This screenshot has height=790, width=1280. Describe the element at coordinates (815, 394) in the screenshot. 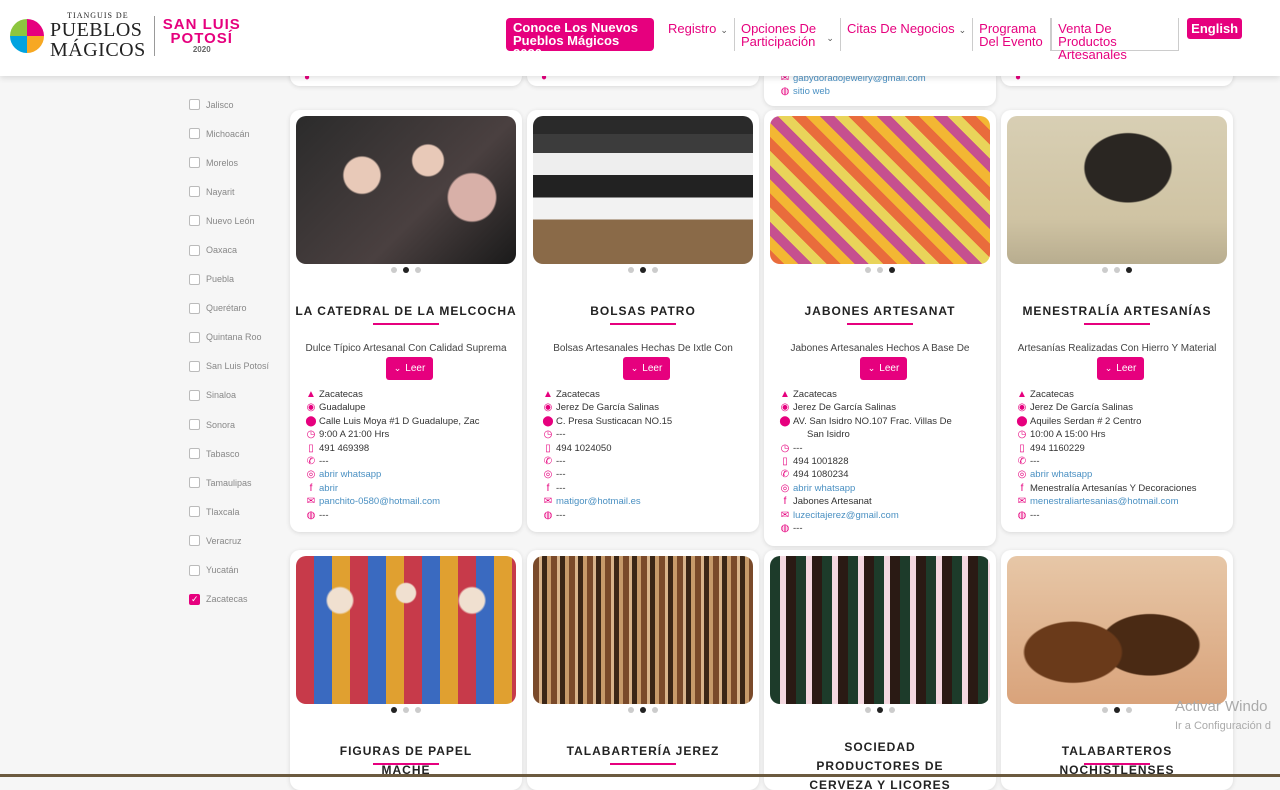

I see `card-state: Zacatecas` at that location.